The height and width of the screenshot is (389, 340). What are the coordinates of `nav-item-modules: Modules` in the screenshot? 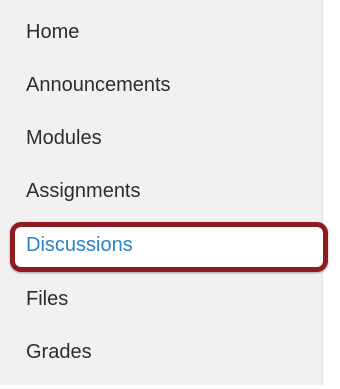 It's located at (64, 138).